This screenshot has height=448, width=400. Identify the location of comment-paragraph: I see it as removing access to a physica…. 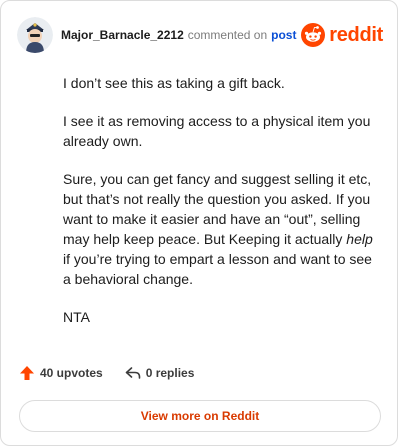
(217, 131).